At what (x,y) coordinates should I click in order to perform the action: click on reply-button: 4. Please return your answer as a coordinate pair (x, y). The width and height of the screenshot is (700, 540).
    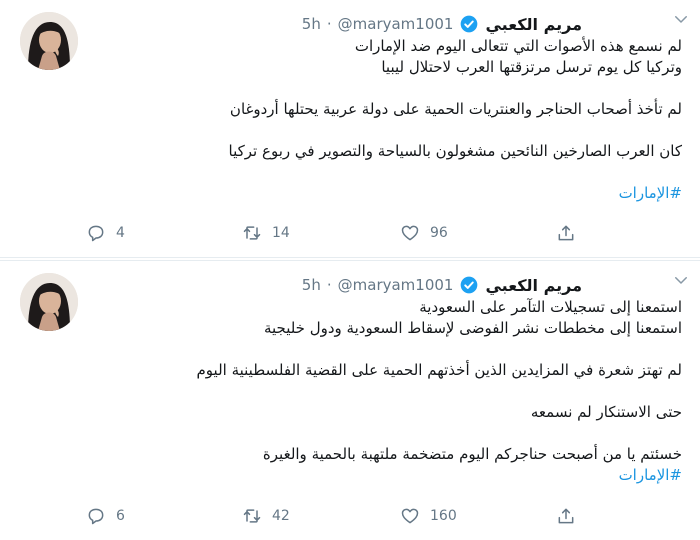
    Looking at the image, I should click on (105, 233).